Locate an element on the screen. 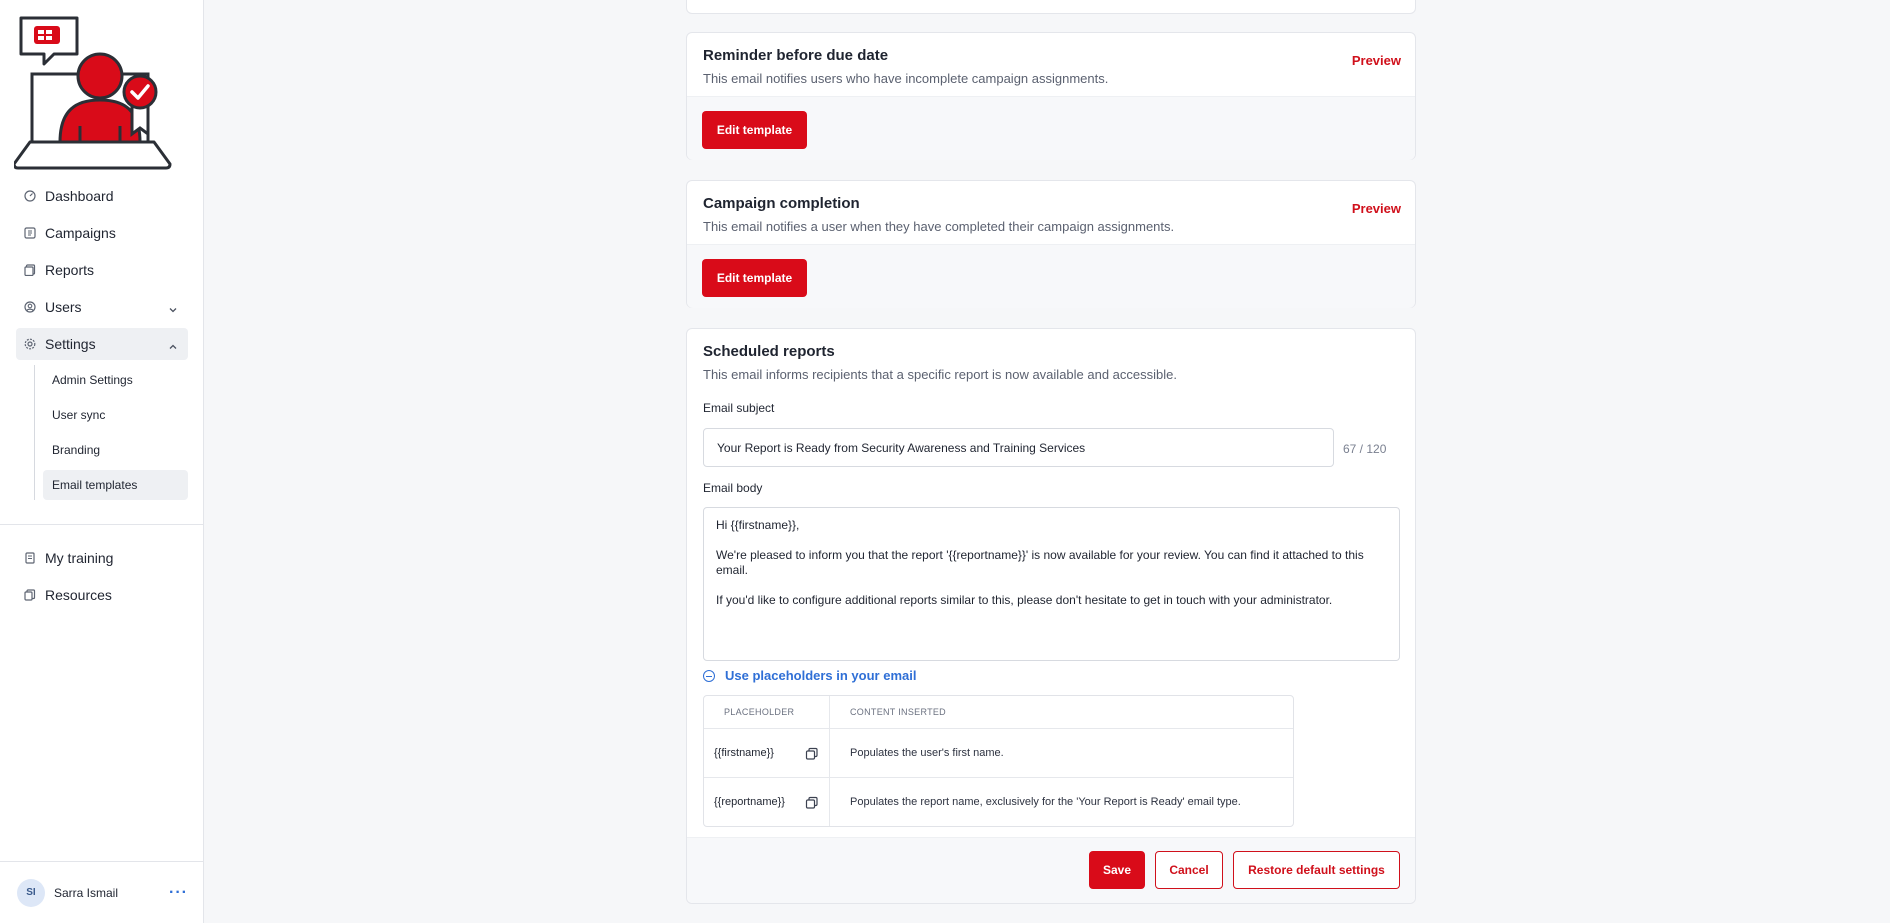 The height and width of the screenshot is (923, 1890). placeholder-firstname: {{firstname}} is located at coordinates (744, 753).